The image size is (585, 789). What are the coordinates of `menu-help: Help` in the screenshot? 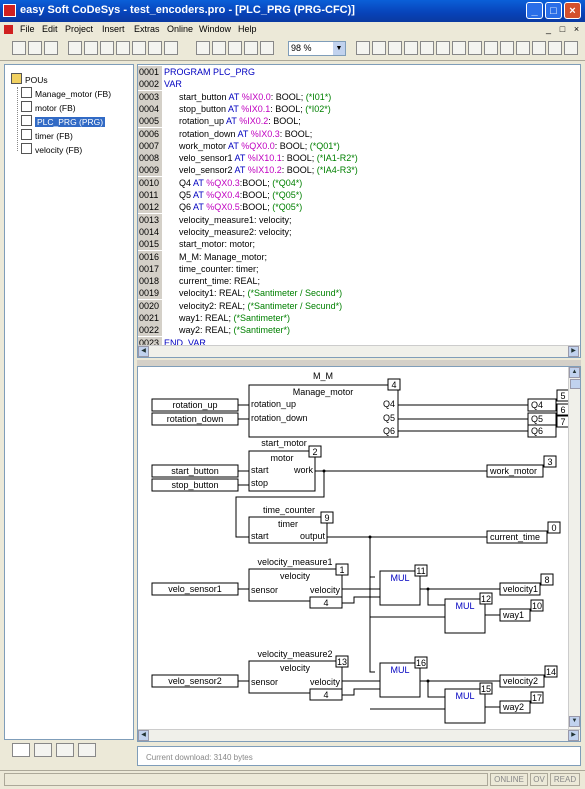 It's located at (247, 29).